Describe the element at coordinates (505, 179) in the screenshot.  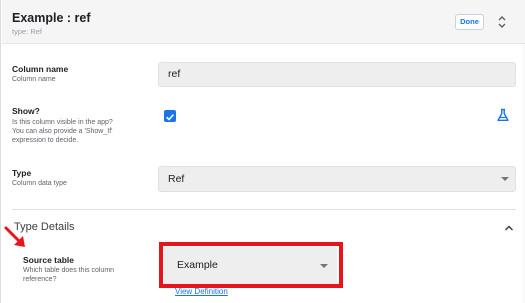
I see `chevron-down-icon` at that location.